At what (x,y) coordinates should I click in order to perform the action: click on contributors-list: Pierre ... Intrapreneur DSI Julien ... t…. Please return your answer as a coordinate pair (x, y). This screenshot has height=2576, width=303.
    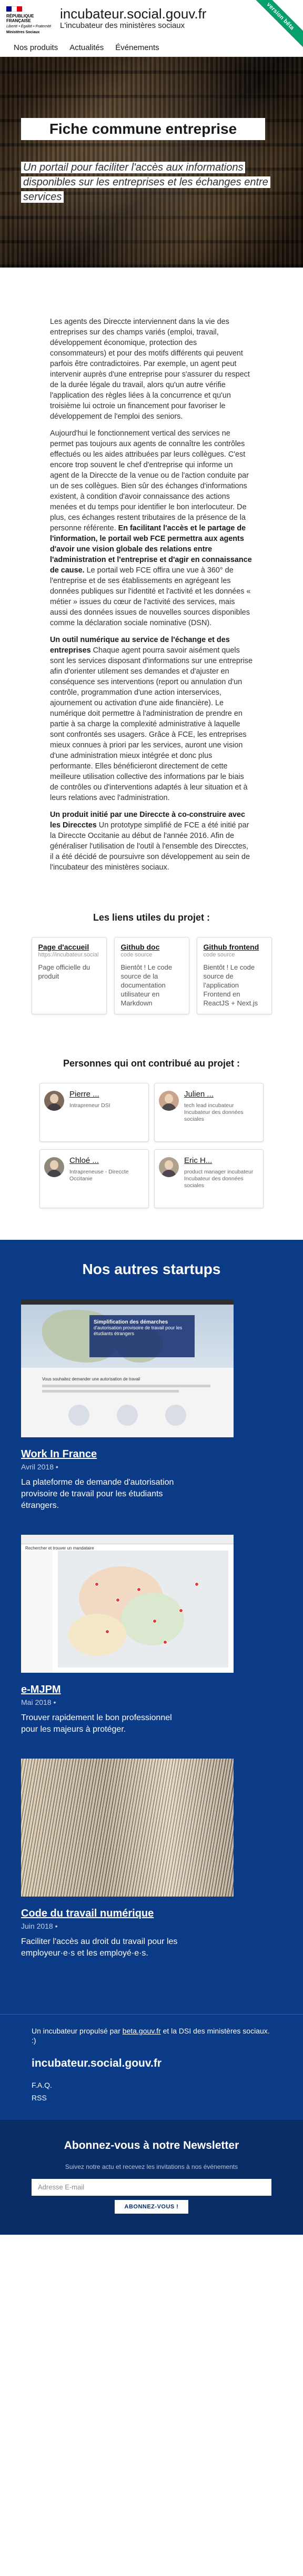
    Looking at the image, I should click on (151, 1146).